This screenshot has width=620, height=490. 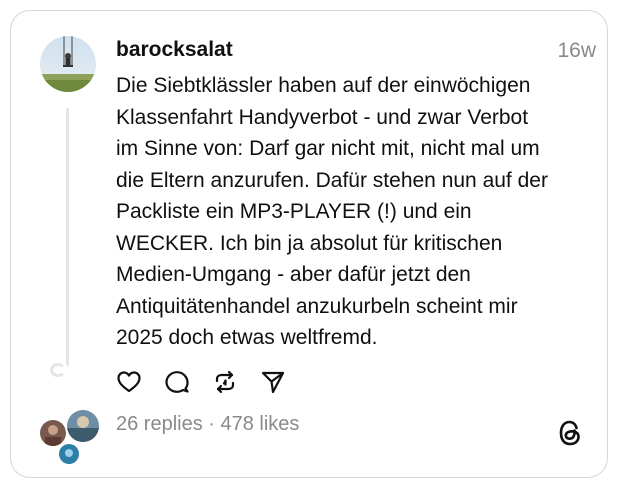 I want to click on author-avatar, so click(x=68, y=64).